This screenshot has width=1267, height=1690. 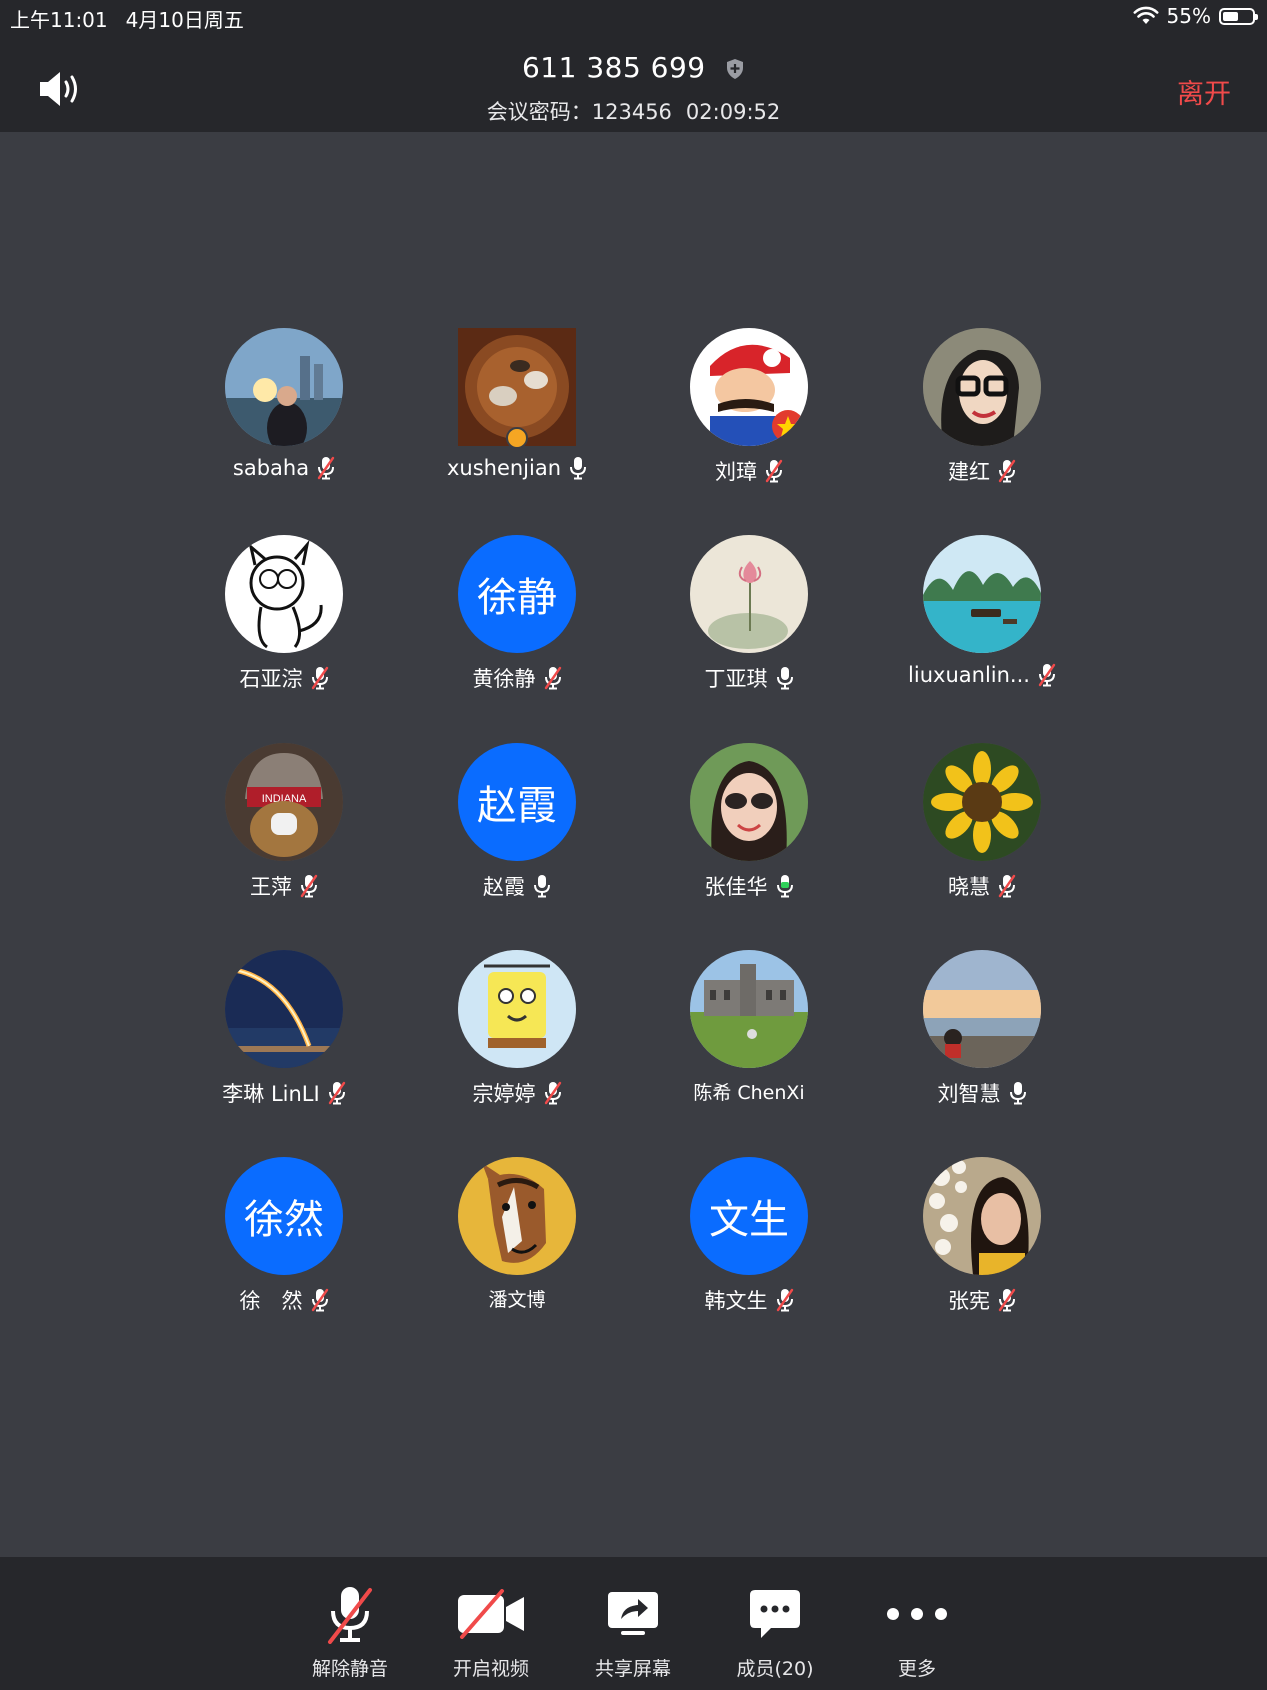 I want to click on host-badge-icon, so click(x=517, y=438).